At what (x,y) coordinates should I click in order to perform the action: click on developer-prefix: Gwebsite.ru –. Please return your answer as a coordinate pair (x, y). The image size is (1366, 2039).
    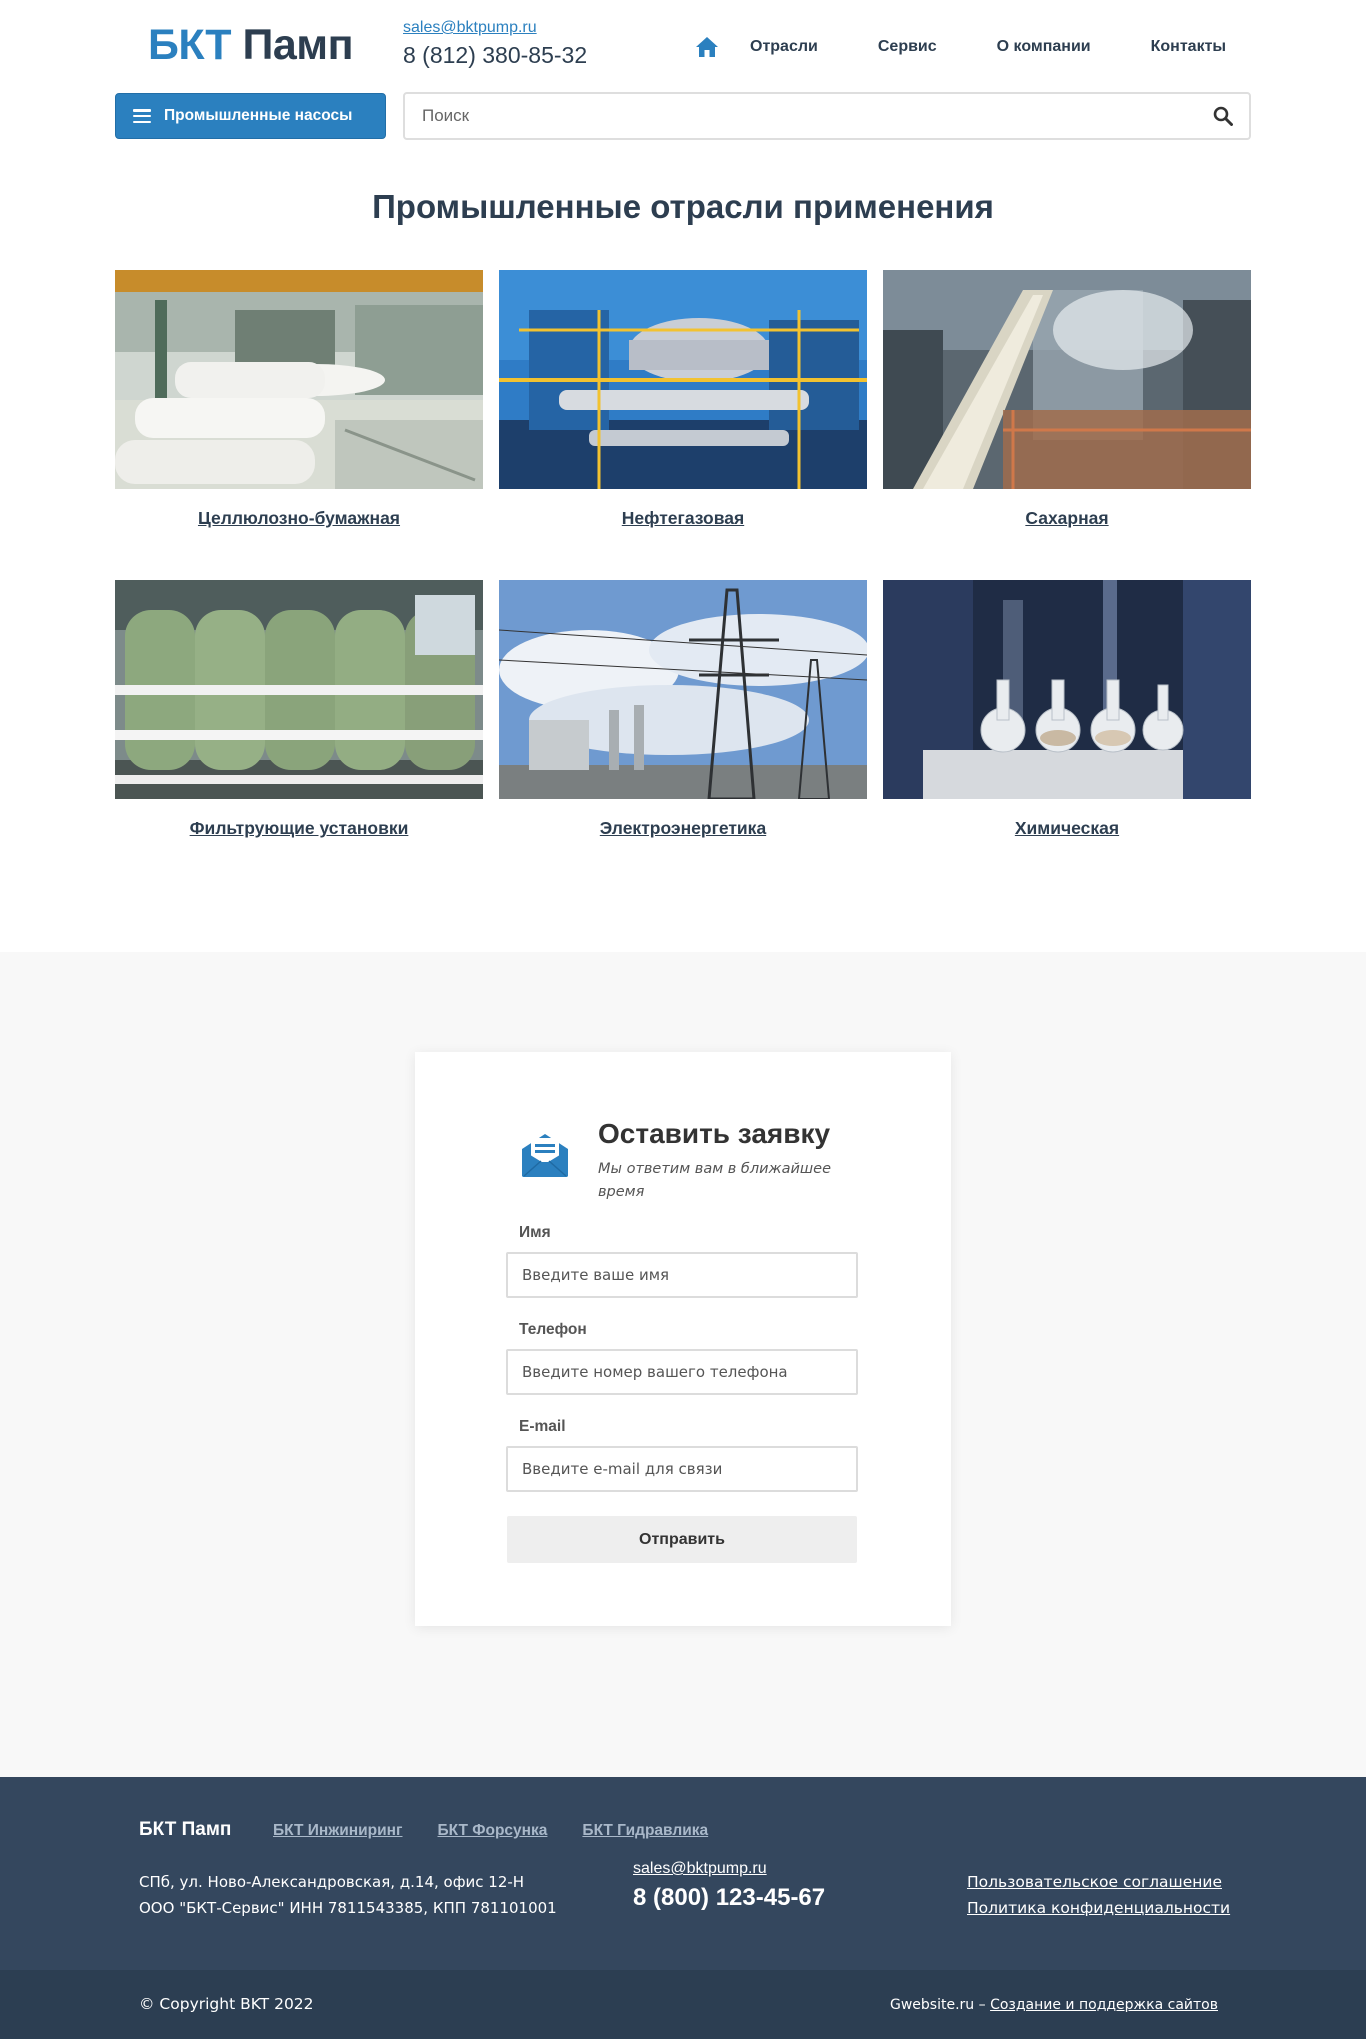
    Looking at the image, I should click on (937, 2005).